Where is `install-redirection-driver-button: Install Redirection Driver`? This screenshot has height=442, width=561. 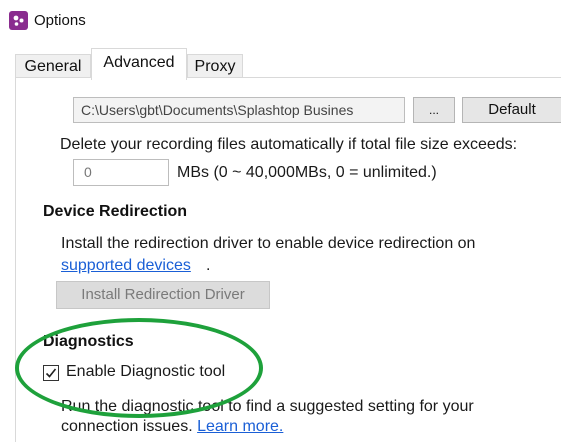
install-redirection-driver-button: Install Redirection Driver is located at coordinates (163, 295).